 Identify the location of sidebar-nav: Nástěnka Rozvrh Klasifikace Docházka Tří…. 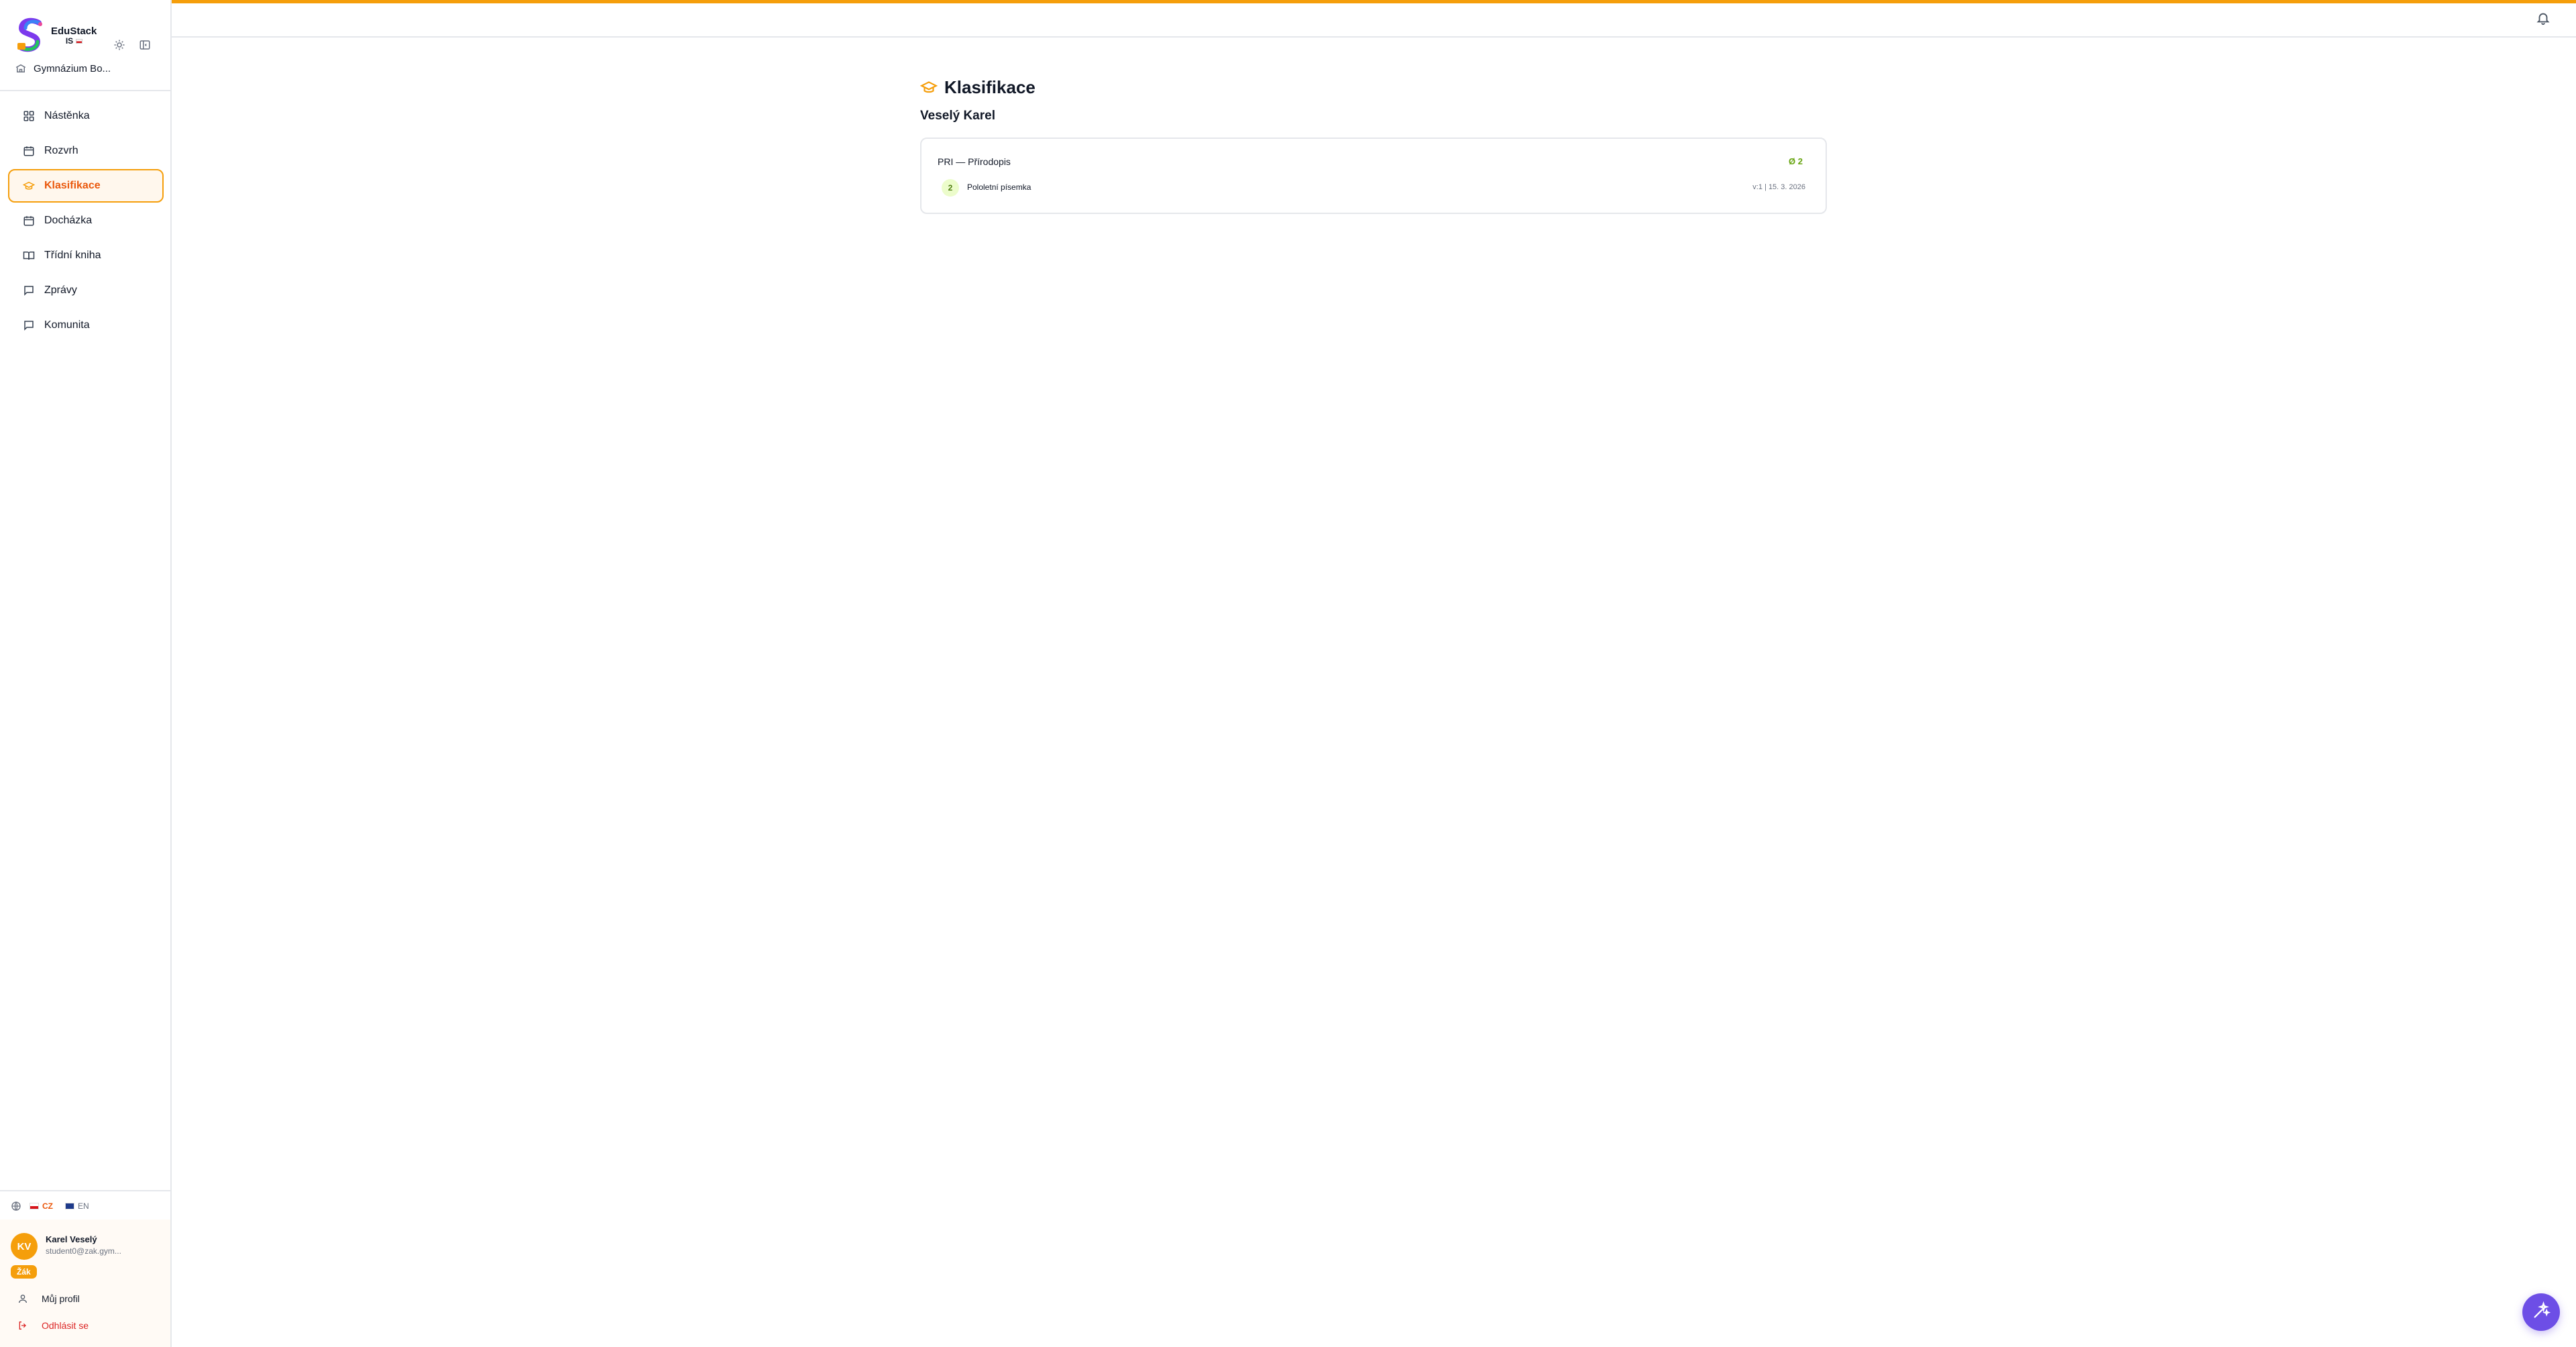
(86, 221).